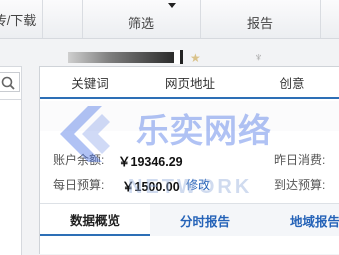 This screenshot has width=339, height=255. What do you see at coordinates (121, 57) in the screenshot?
I see `masked-account-name` at bounding box center [121, 57].